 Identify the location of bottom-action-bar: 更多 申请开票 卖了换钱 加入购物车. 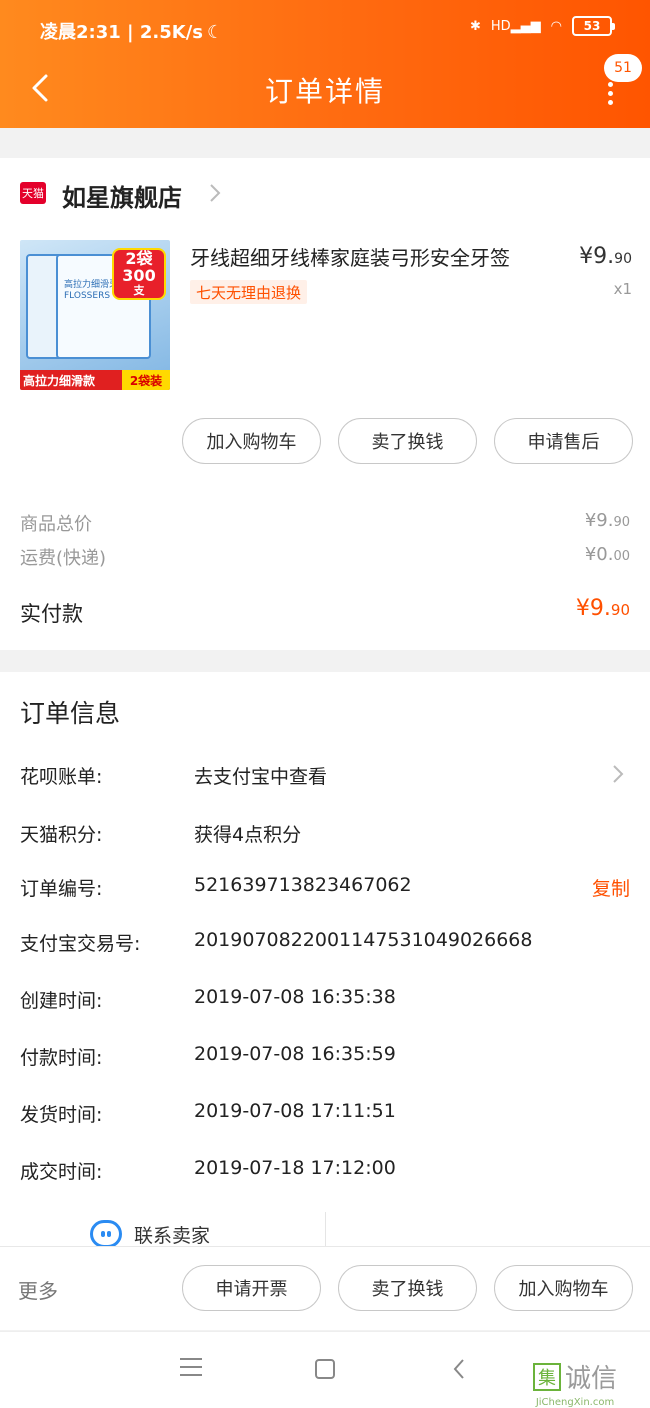
(325, 1288).